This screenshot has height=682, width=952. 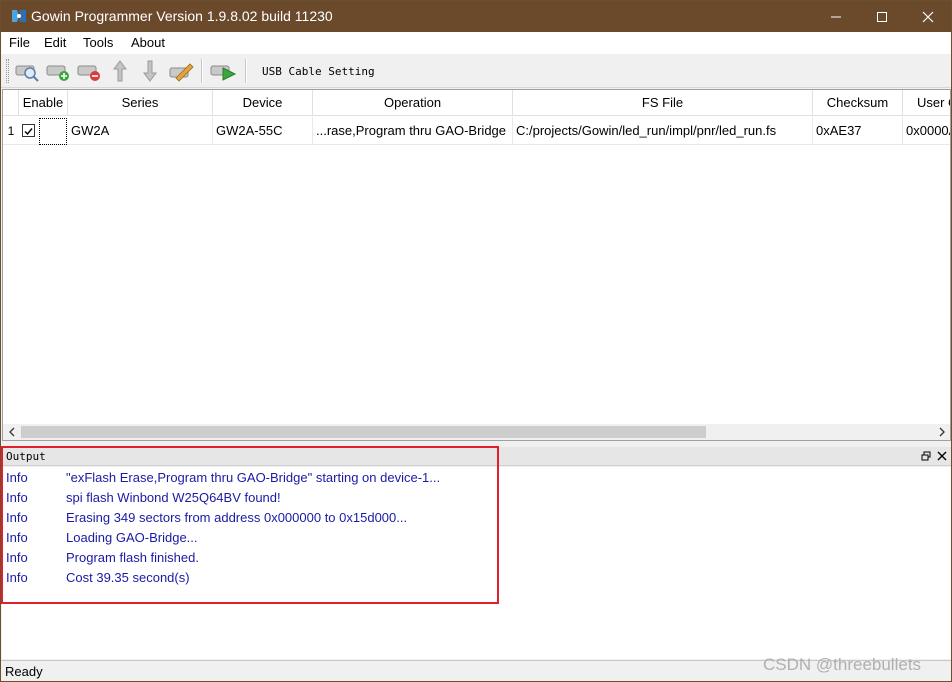 I want to click on menu-tools: Tools, so click(x=98, y=42).